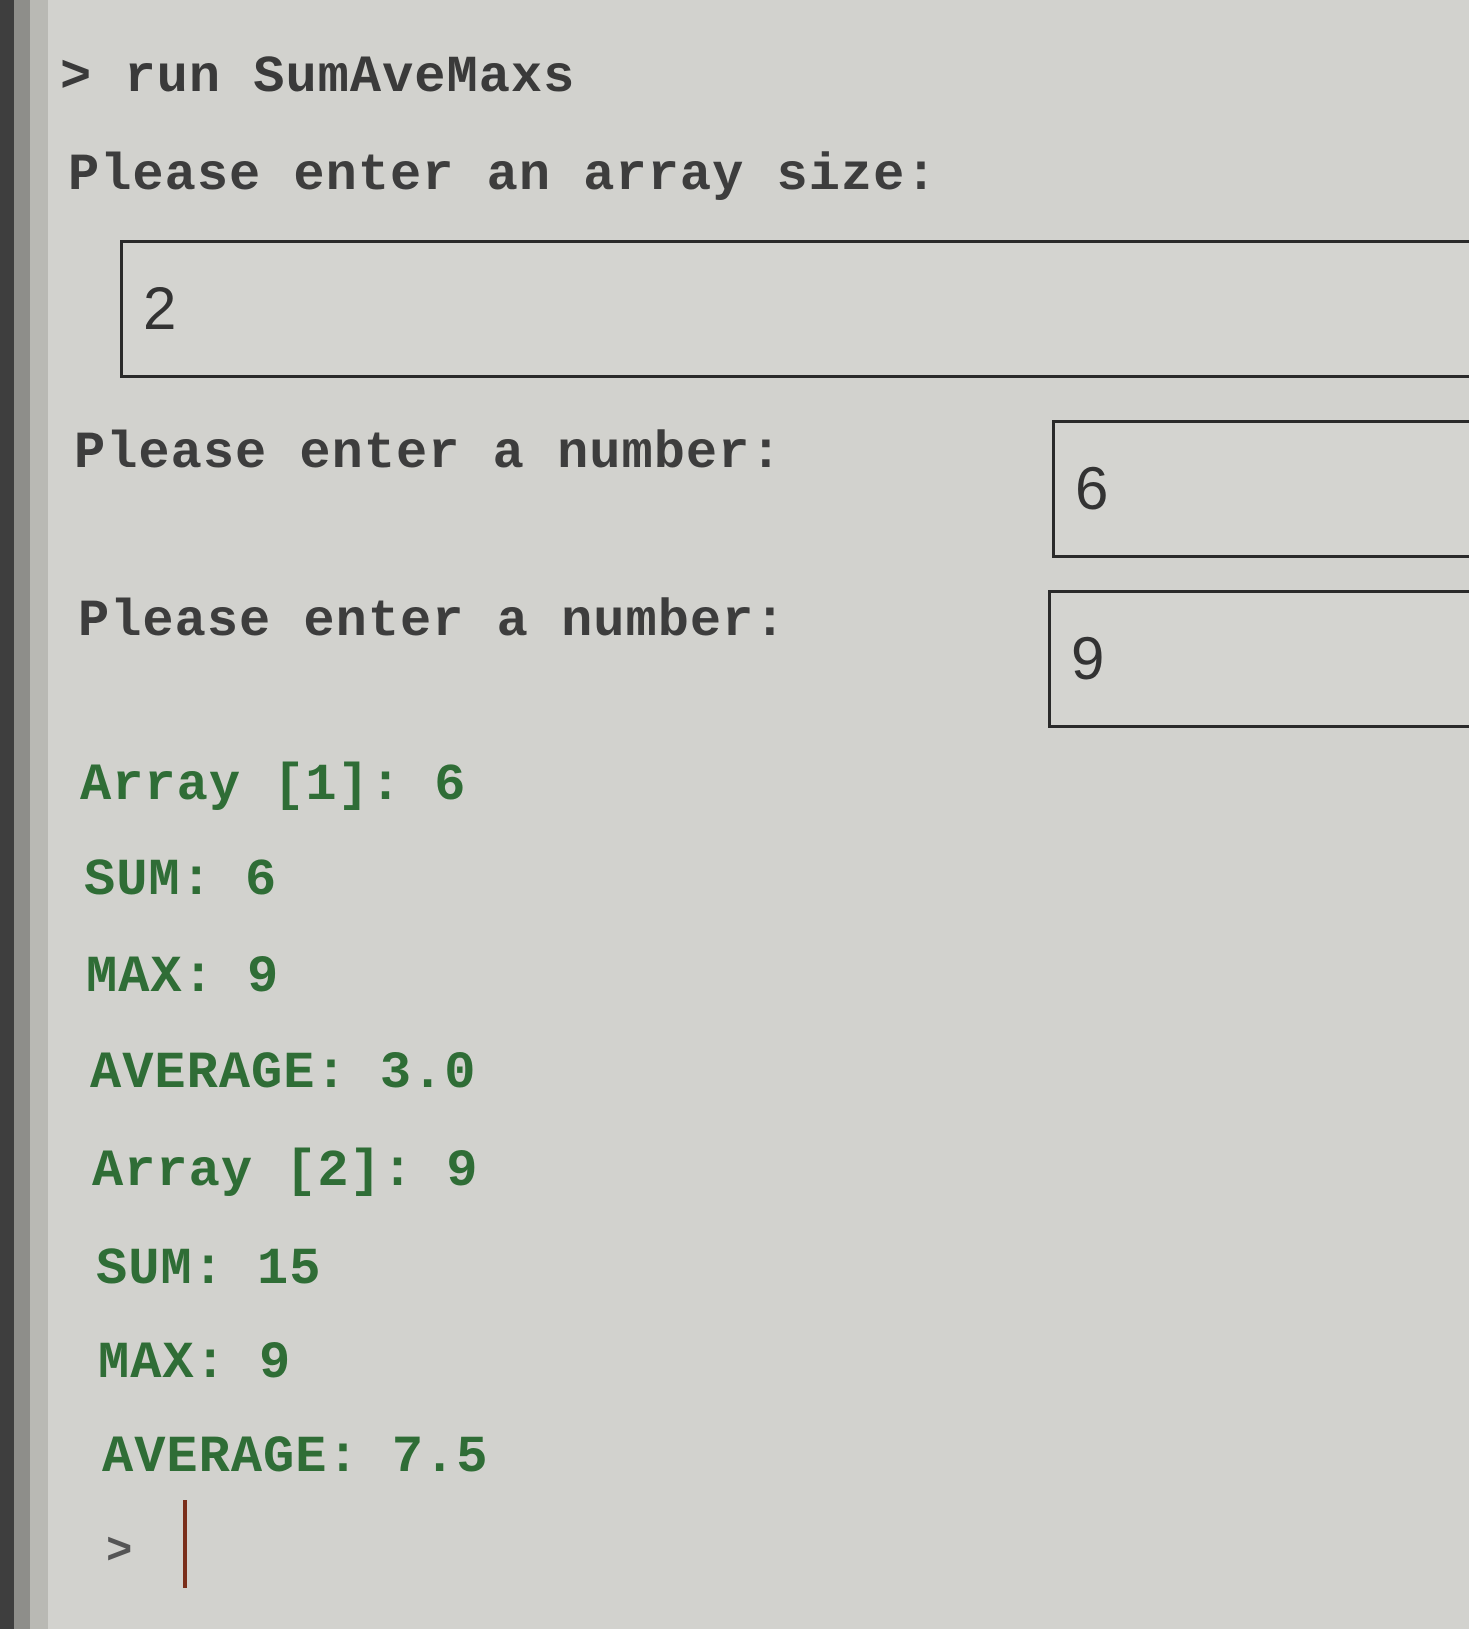 This screenshot has height=1629, width=1469. I want to click on number-input-value-2: 9, so click(1088, 658).